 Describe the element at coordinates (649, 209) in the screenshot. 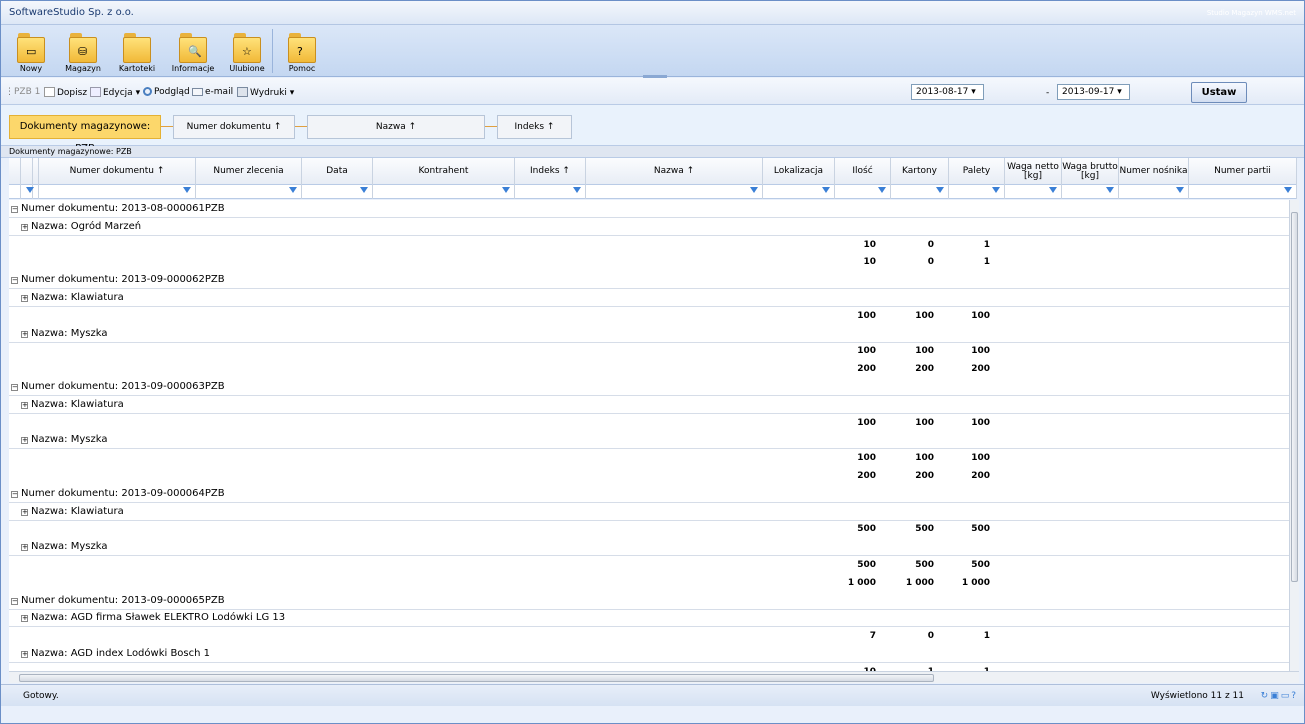

I see `group-row-document: − Numer dokumentu: 2013-08-000061PZB` at that location.